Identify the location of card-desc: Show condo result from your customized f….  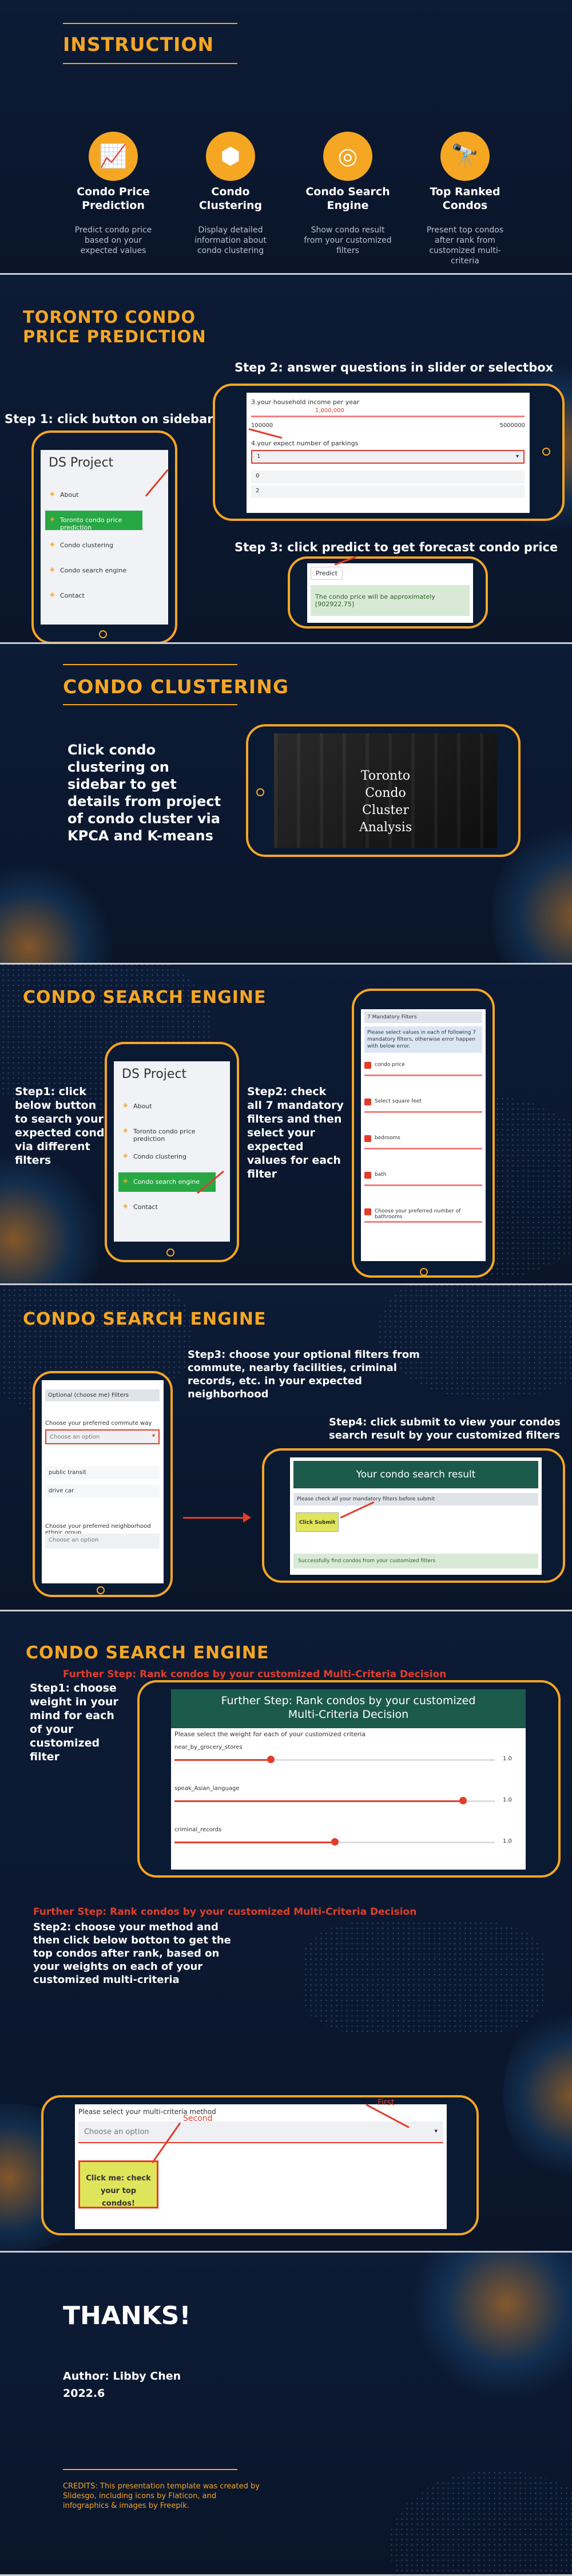
(348, 240).